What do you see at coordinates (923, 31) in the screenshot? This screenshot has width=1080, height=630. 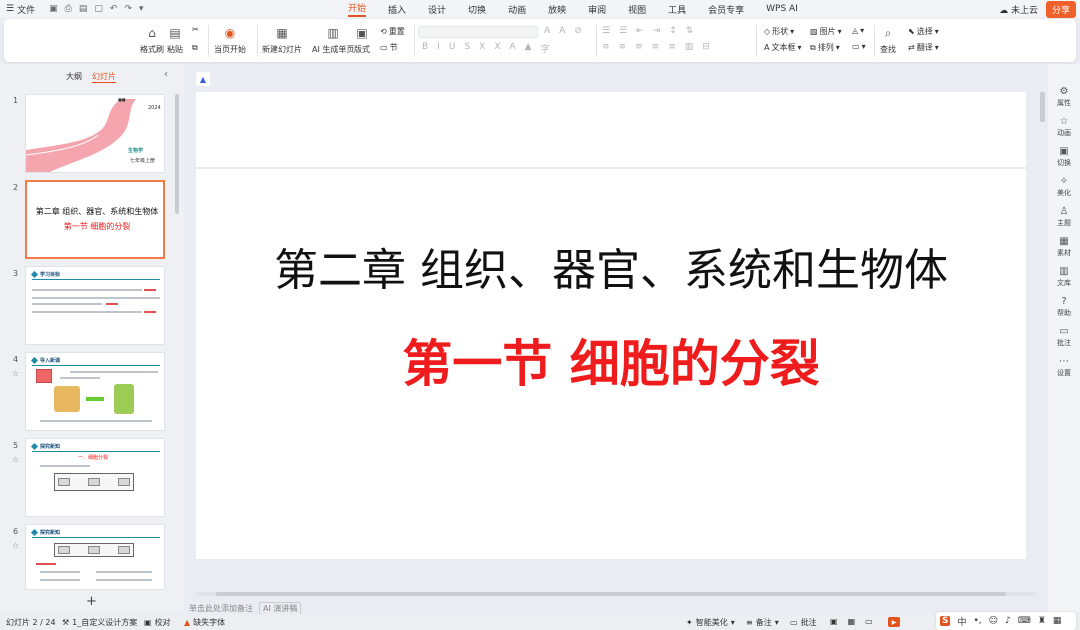 I see `select-button: ⬉ 选择 ▾` at bounding box center [923, 31].